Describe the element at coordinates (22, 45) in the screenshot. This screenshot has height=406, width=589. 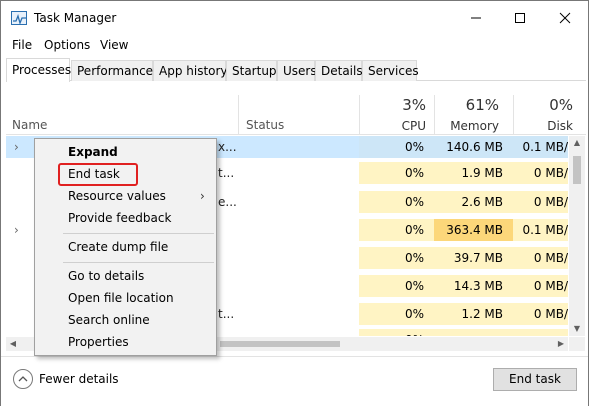
I see `menu-file: File` at that location.